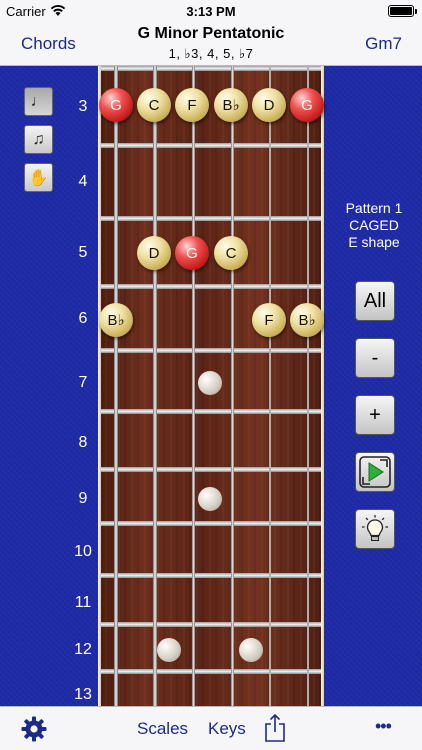  I want to click on scales-button: Scales, so click(162, 729).